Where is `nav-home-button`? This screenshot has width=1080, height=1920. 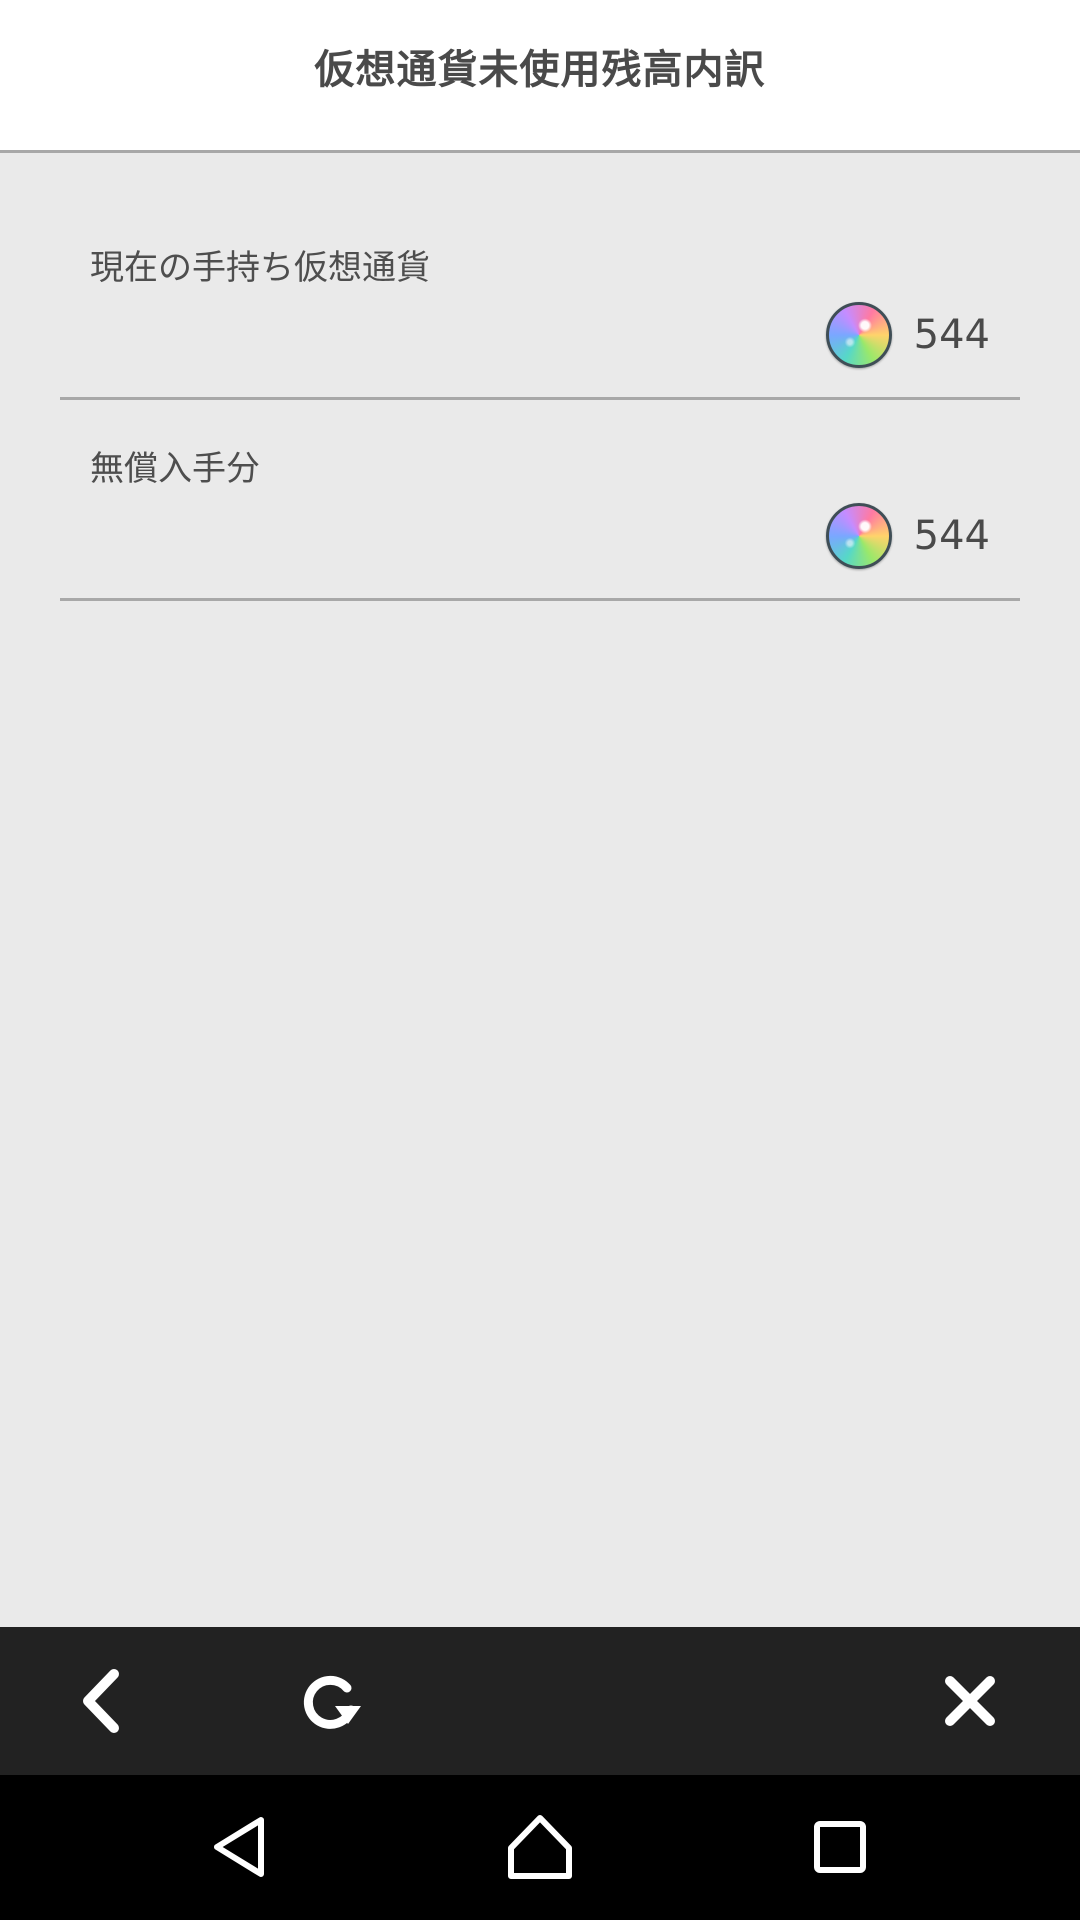
nav-home-button is located at coordinates (540, 1847).